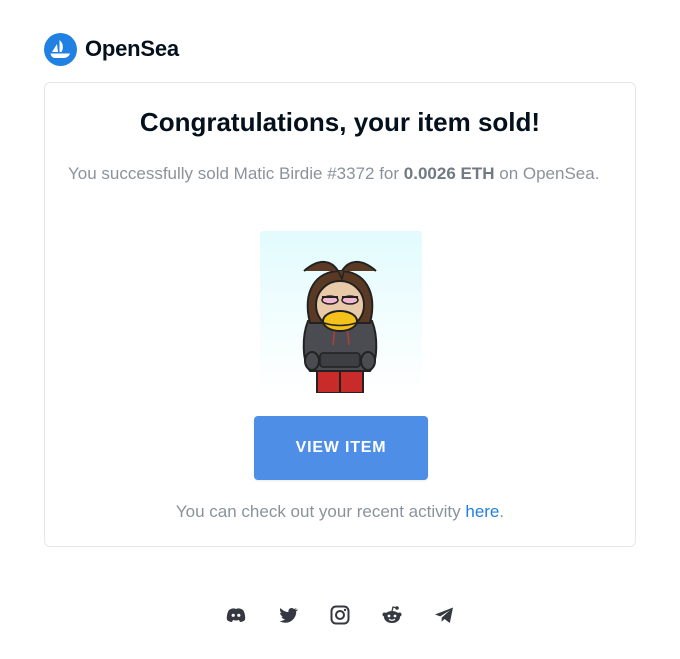 This screenshot has height=659, width=680. Describe the element at coordinates (341, 448) in the screenshot. I see `view-item-button: VIEW ITEM` at that location.